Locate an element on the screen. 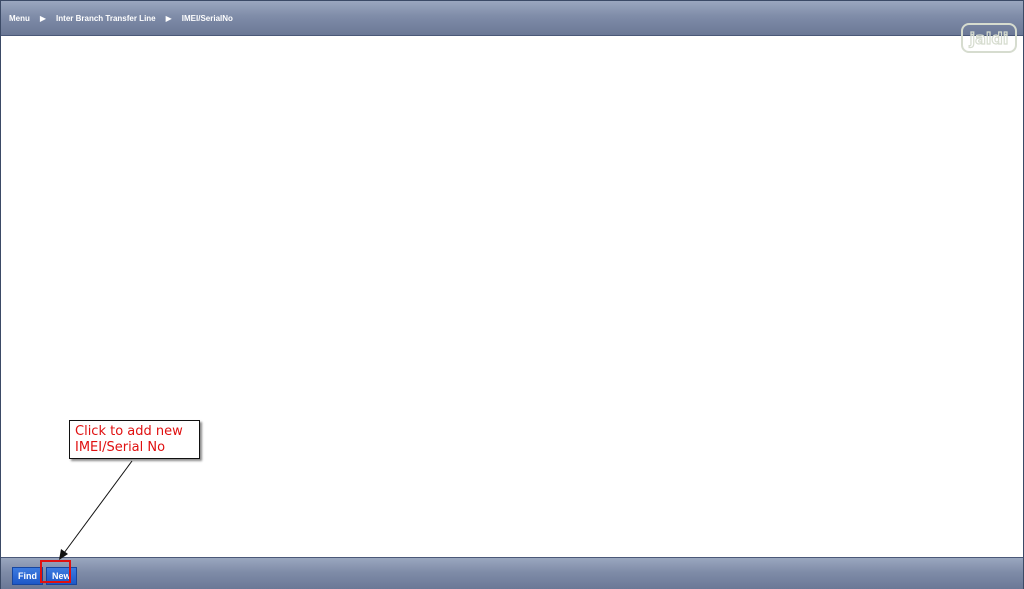 The image size is (1024, 589). find-button: Find is located at coordinates (27, 576).